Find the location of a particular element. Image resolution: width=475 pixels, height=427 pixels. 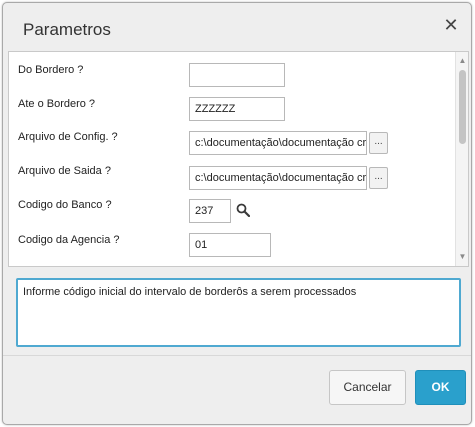

arquivo-config-label: Arquivo de Config. ? is located at coordinates (68, 137).